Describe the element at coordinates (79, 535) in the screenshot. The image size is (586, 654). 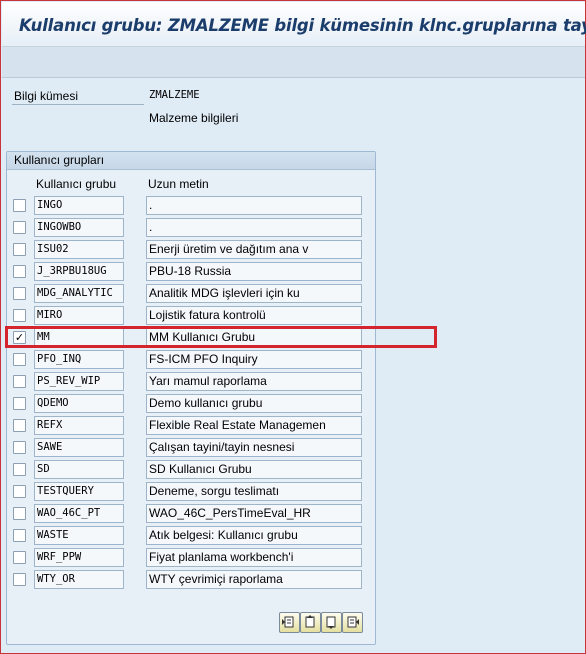
I see `user-group-field: WASTE` at that location.